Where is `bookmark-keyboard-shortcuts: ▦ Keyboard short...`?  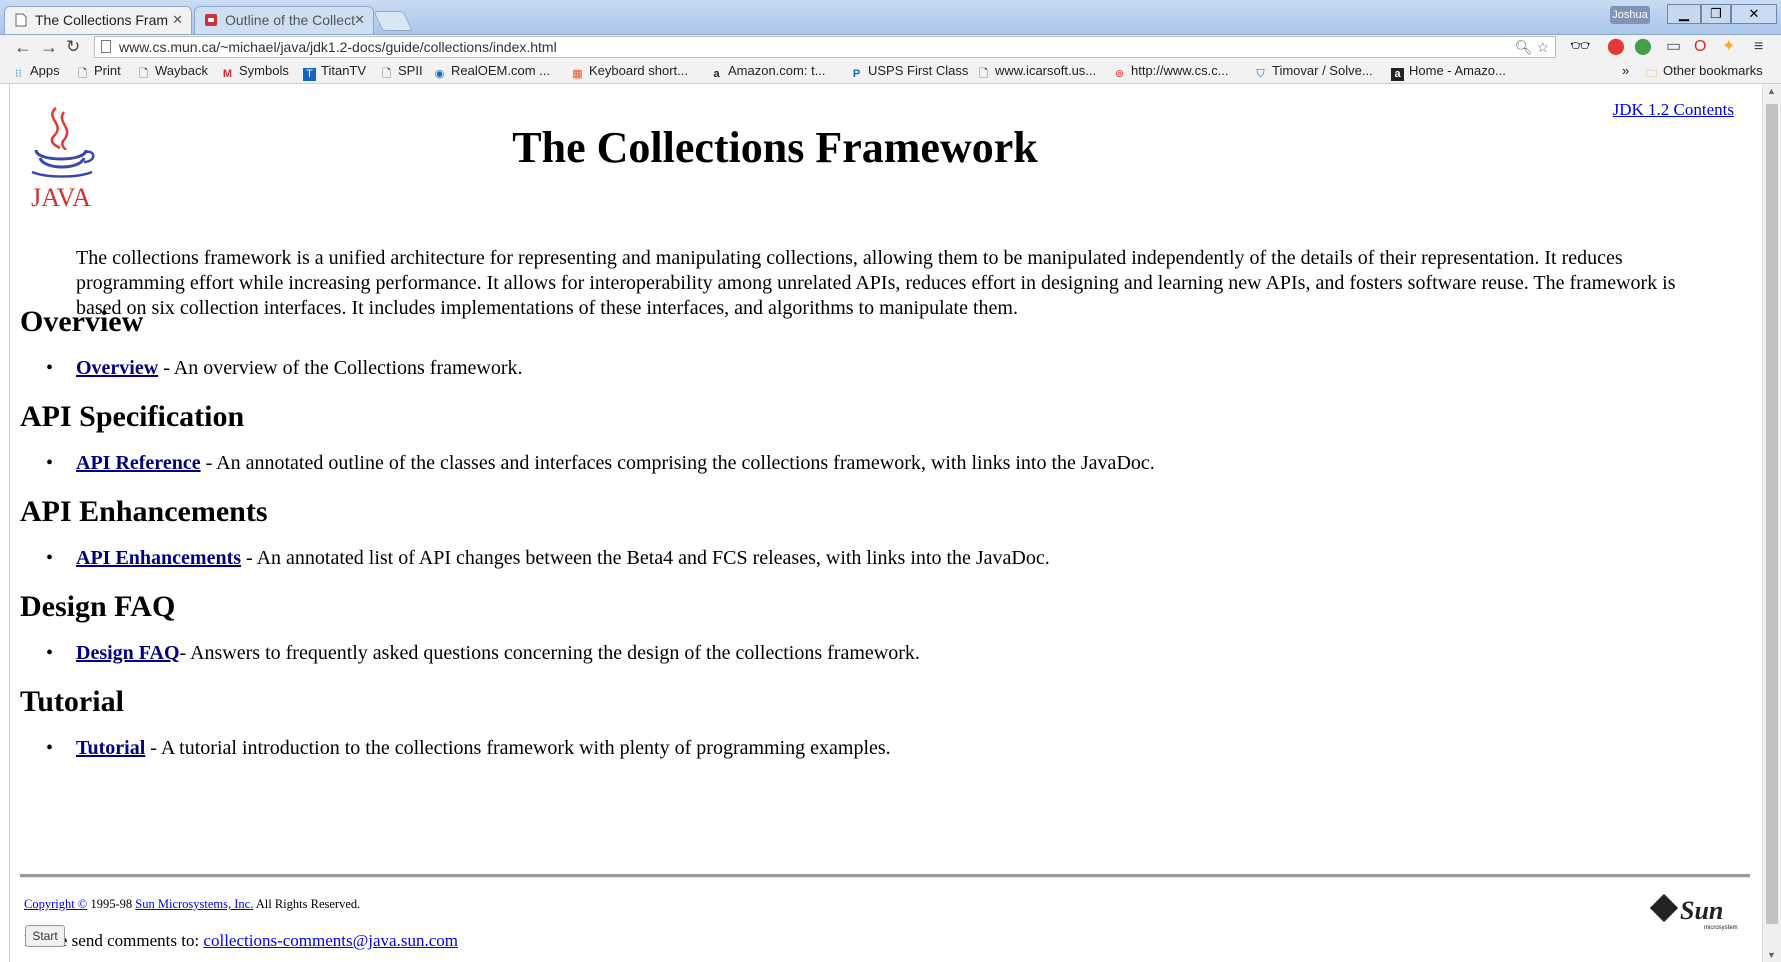 bookmark-keyboard-shortcuts: ▦ Keyboard short... is located at coordinates (629, 71).